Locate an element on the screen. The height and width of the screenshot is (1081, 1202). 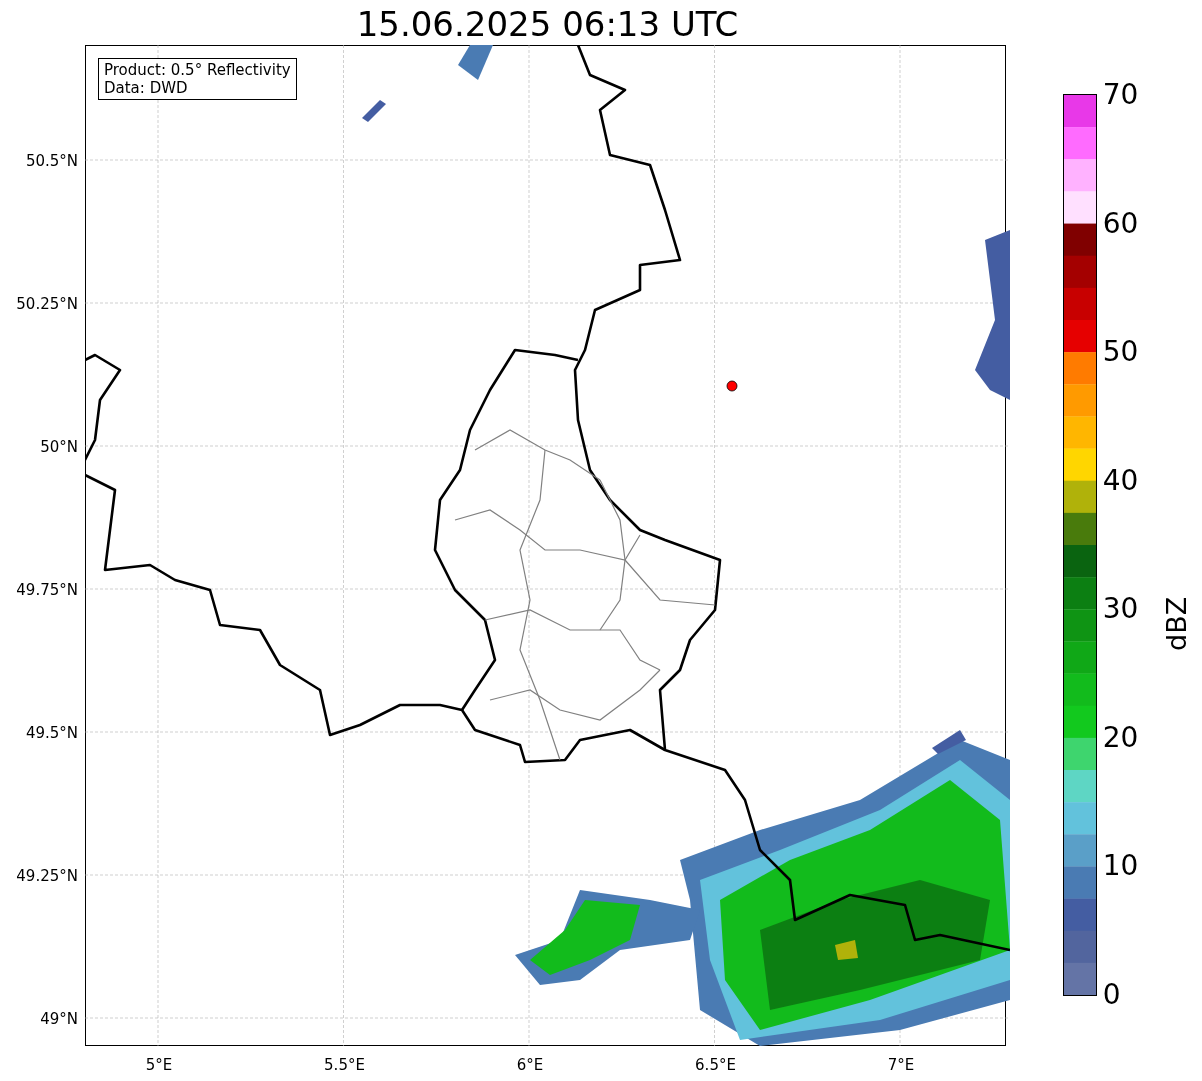
x-tick-label: 5°E is located at coordinates (159, 1065).